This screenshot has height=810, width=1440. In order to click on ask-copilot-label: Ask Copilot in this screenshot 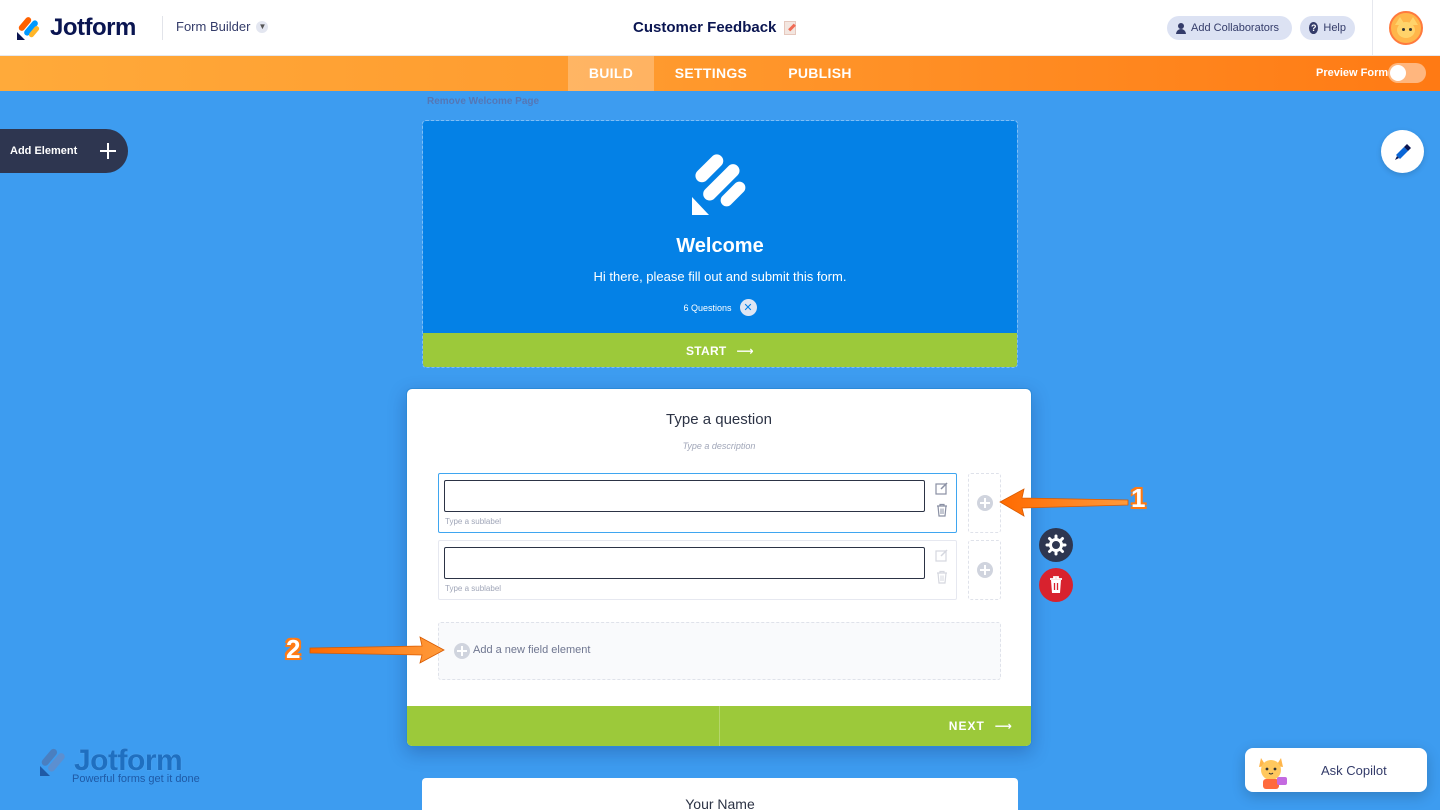, I will do `click(1354, 770)`.